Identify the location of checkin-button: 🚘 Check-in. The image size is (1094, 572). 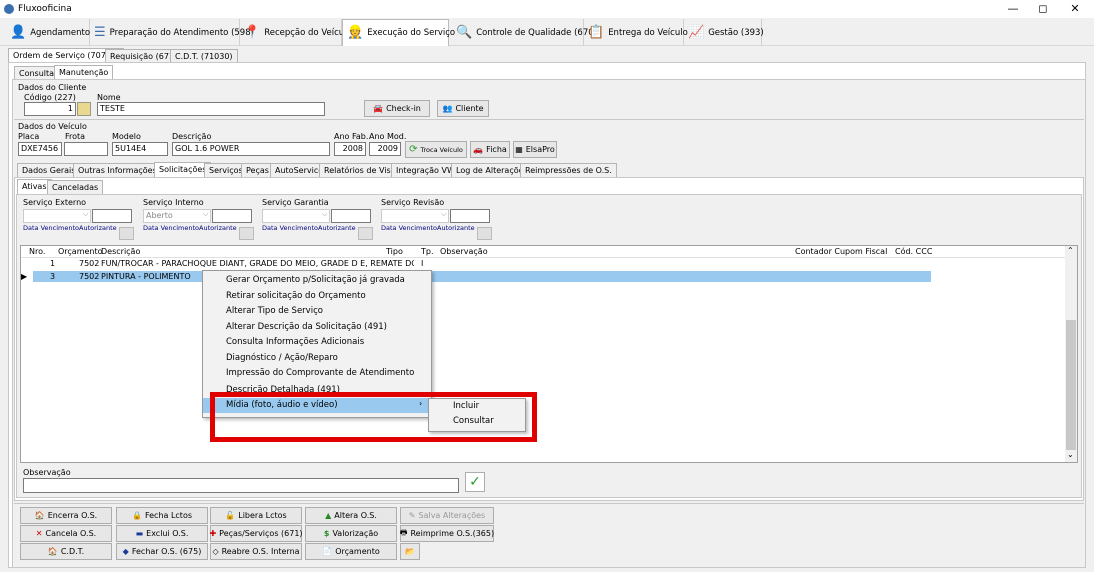
(397, 108).